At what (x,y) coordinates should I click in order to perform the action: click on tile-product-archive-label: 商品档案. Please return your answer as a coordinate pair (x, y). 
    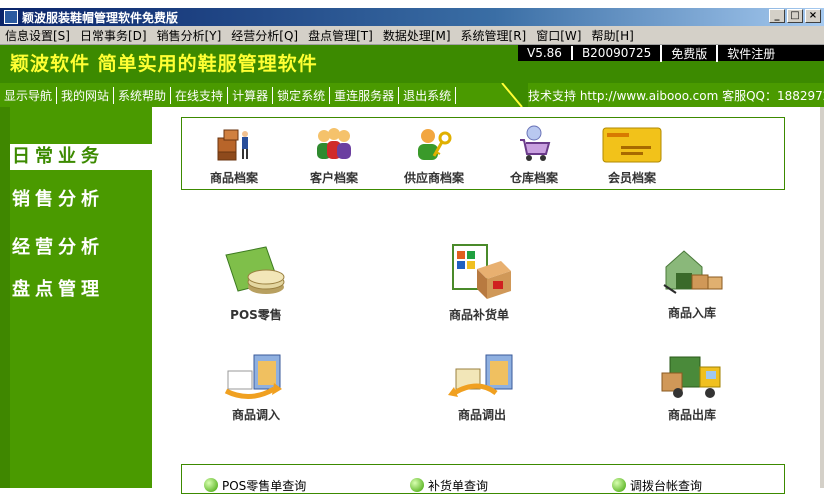
    Looking at the image, I should click on (233, 178).